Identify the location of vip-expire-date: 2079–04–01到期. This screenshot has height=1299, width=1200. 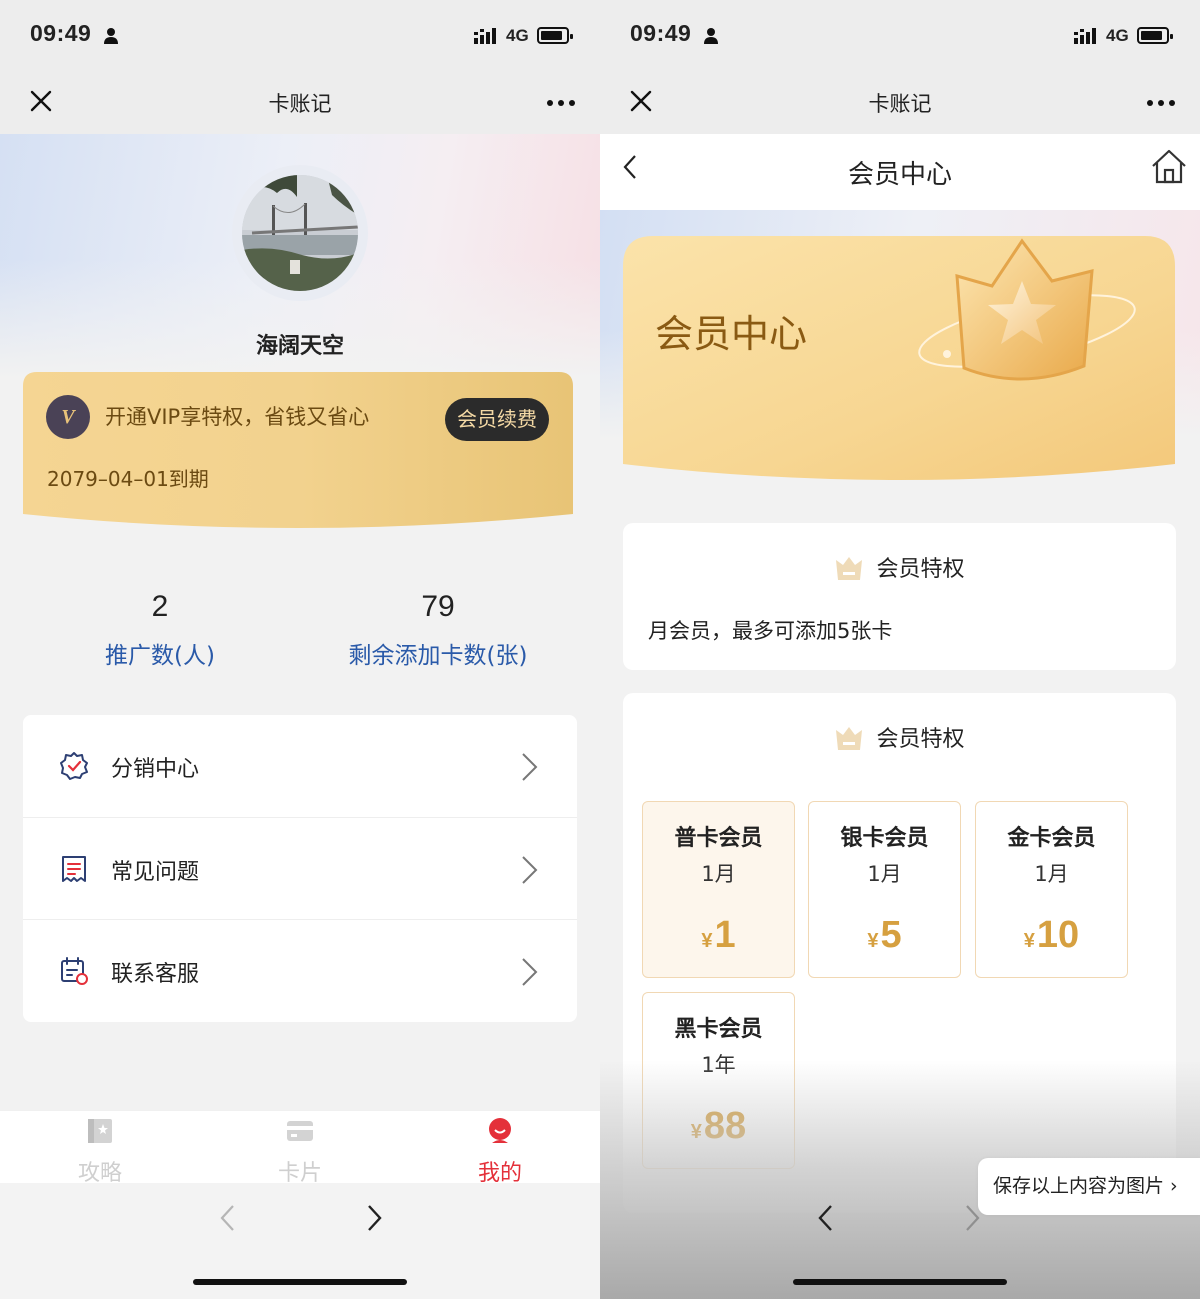
(128, 479).